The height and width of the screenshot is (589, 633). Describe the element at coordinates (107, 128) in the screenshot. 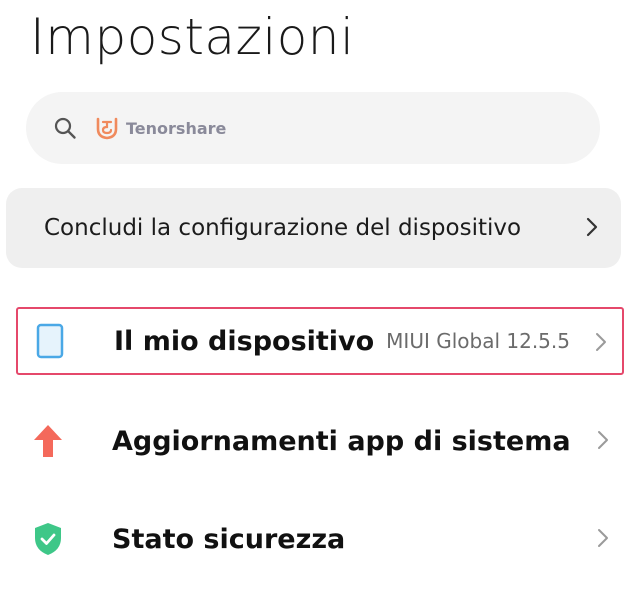

I see `tenorshare-logo-icon` at that location.